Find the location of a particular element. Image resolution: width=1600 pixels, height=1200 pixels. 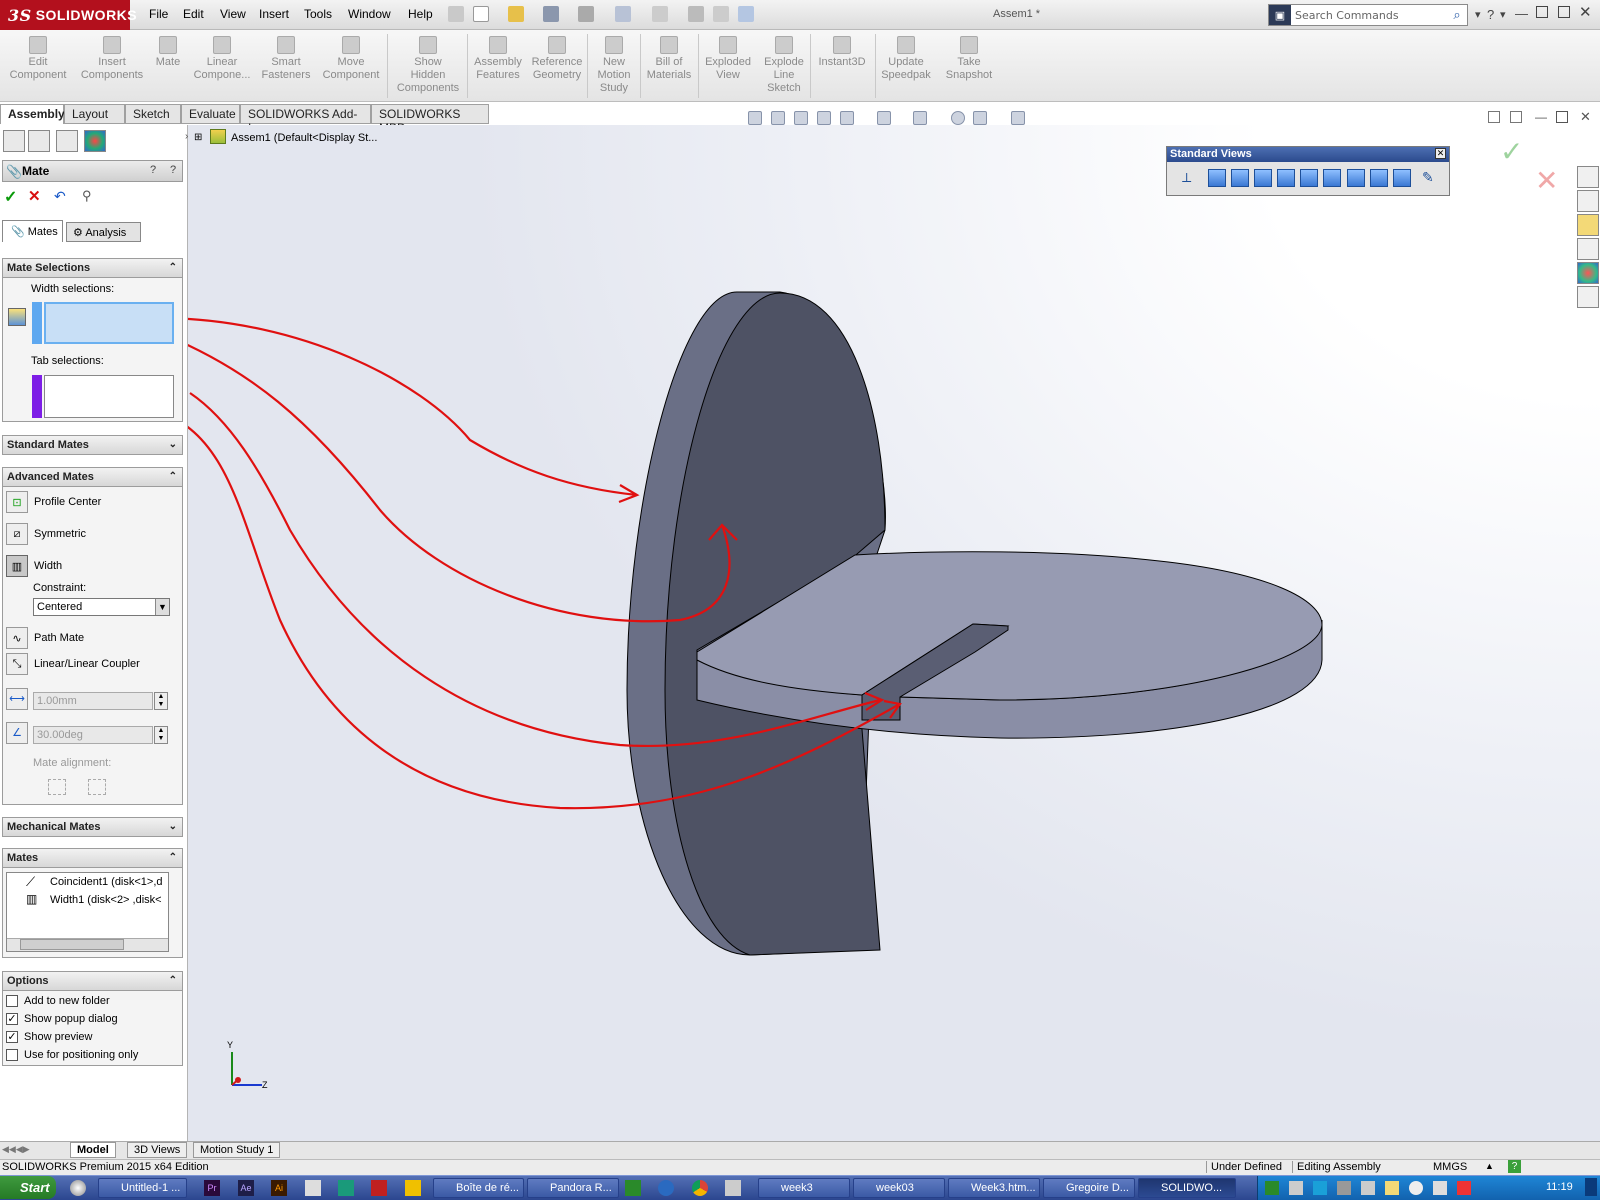

option-show-popup: ✓ Show popup dialog is located at coordinates (62, 1019).